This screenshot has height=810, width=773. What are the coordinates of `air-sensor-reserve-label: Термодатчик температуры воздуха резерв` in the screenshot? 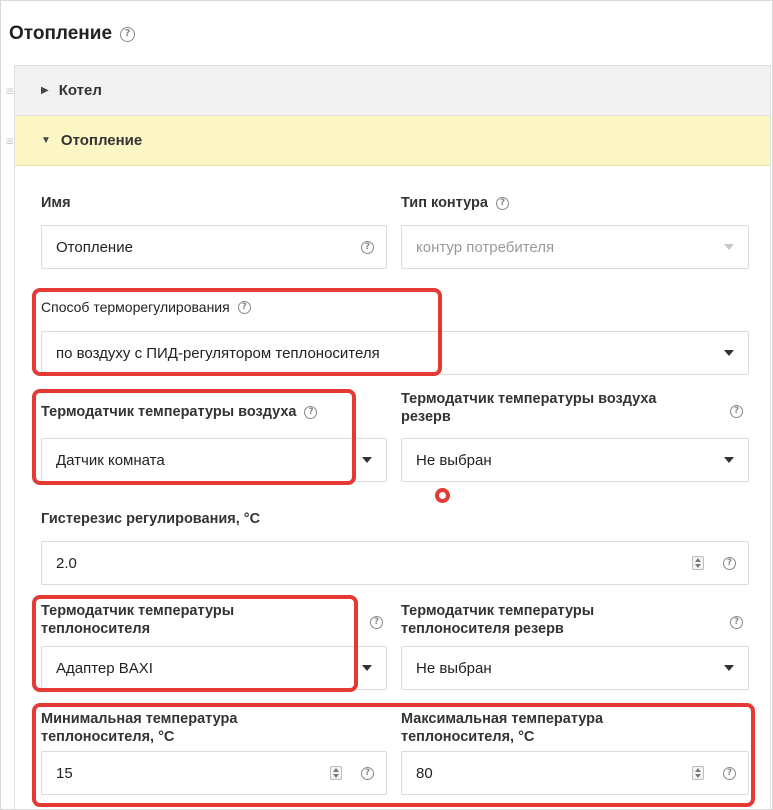 It's located at (551, 408).